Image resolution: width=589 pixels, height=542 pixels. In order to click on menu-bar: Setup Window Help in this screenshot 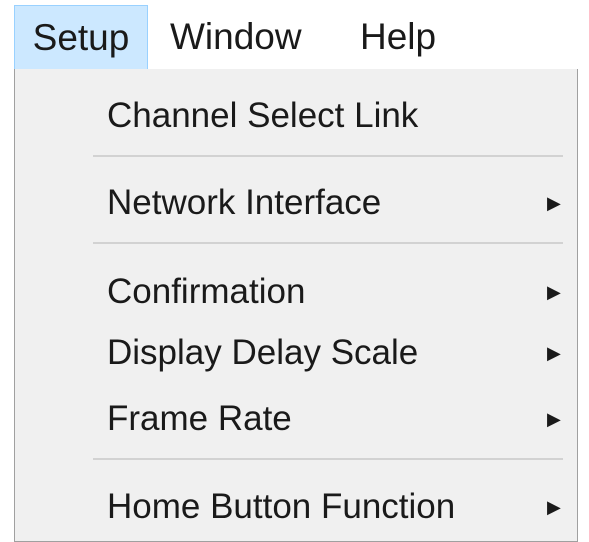, I will do `click(294, 34)`.